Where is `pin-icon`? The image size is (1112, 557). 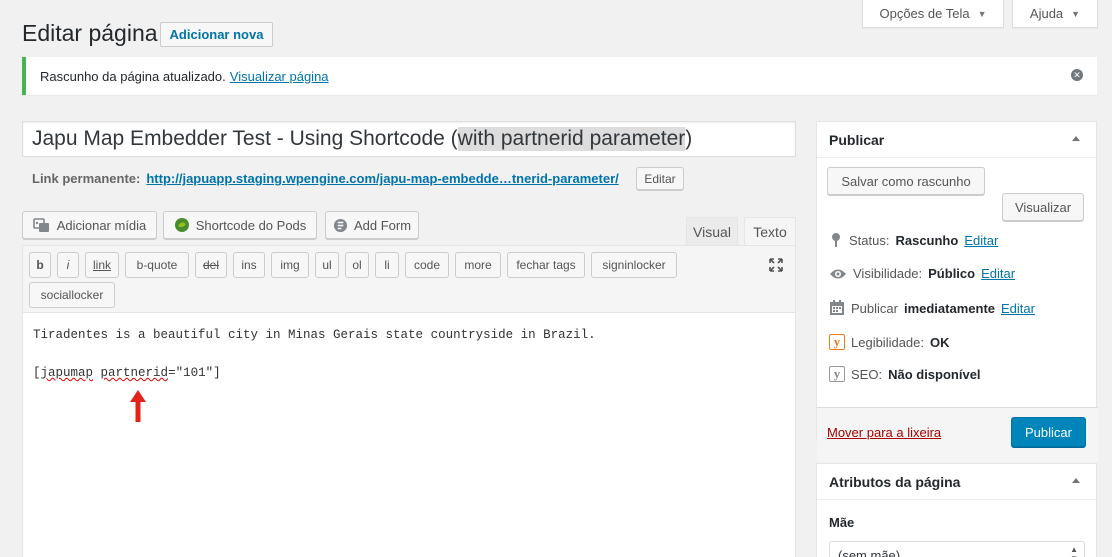
pin-icon is located at coordinates (836, 240).